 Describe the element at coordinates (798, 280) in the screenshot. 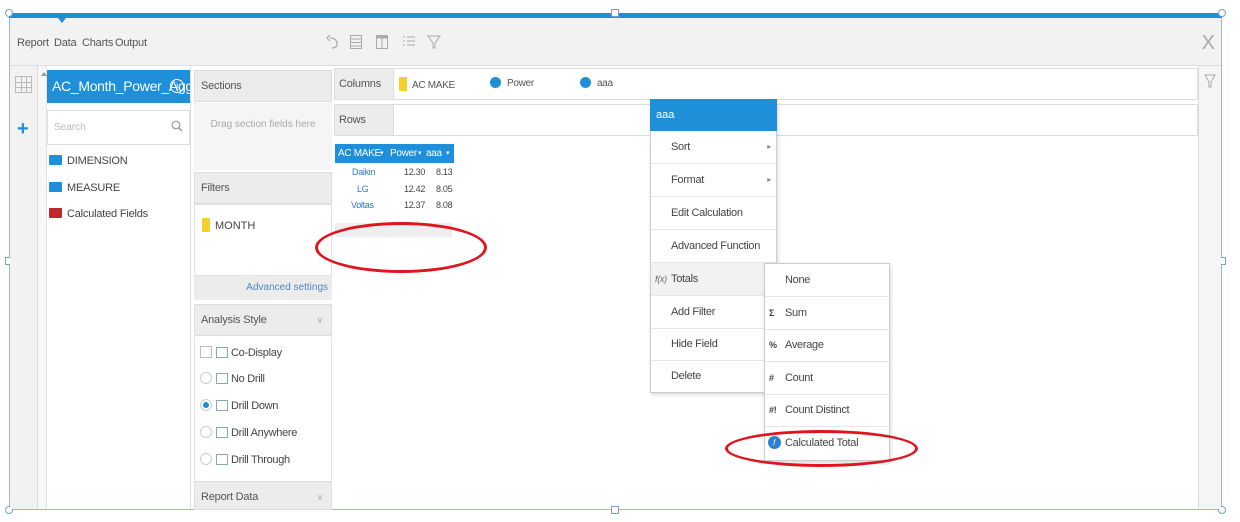

I see `submenu-label: None` at that location.